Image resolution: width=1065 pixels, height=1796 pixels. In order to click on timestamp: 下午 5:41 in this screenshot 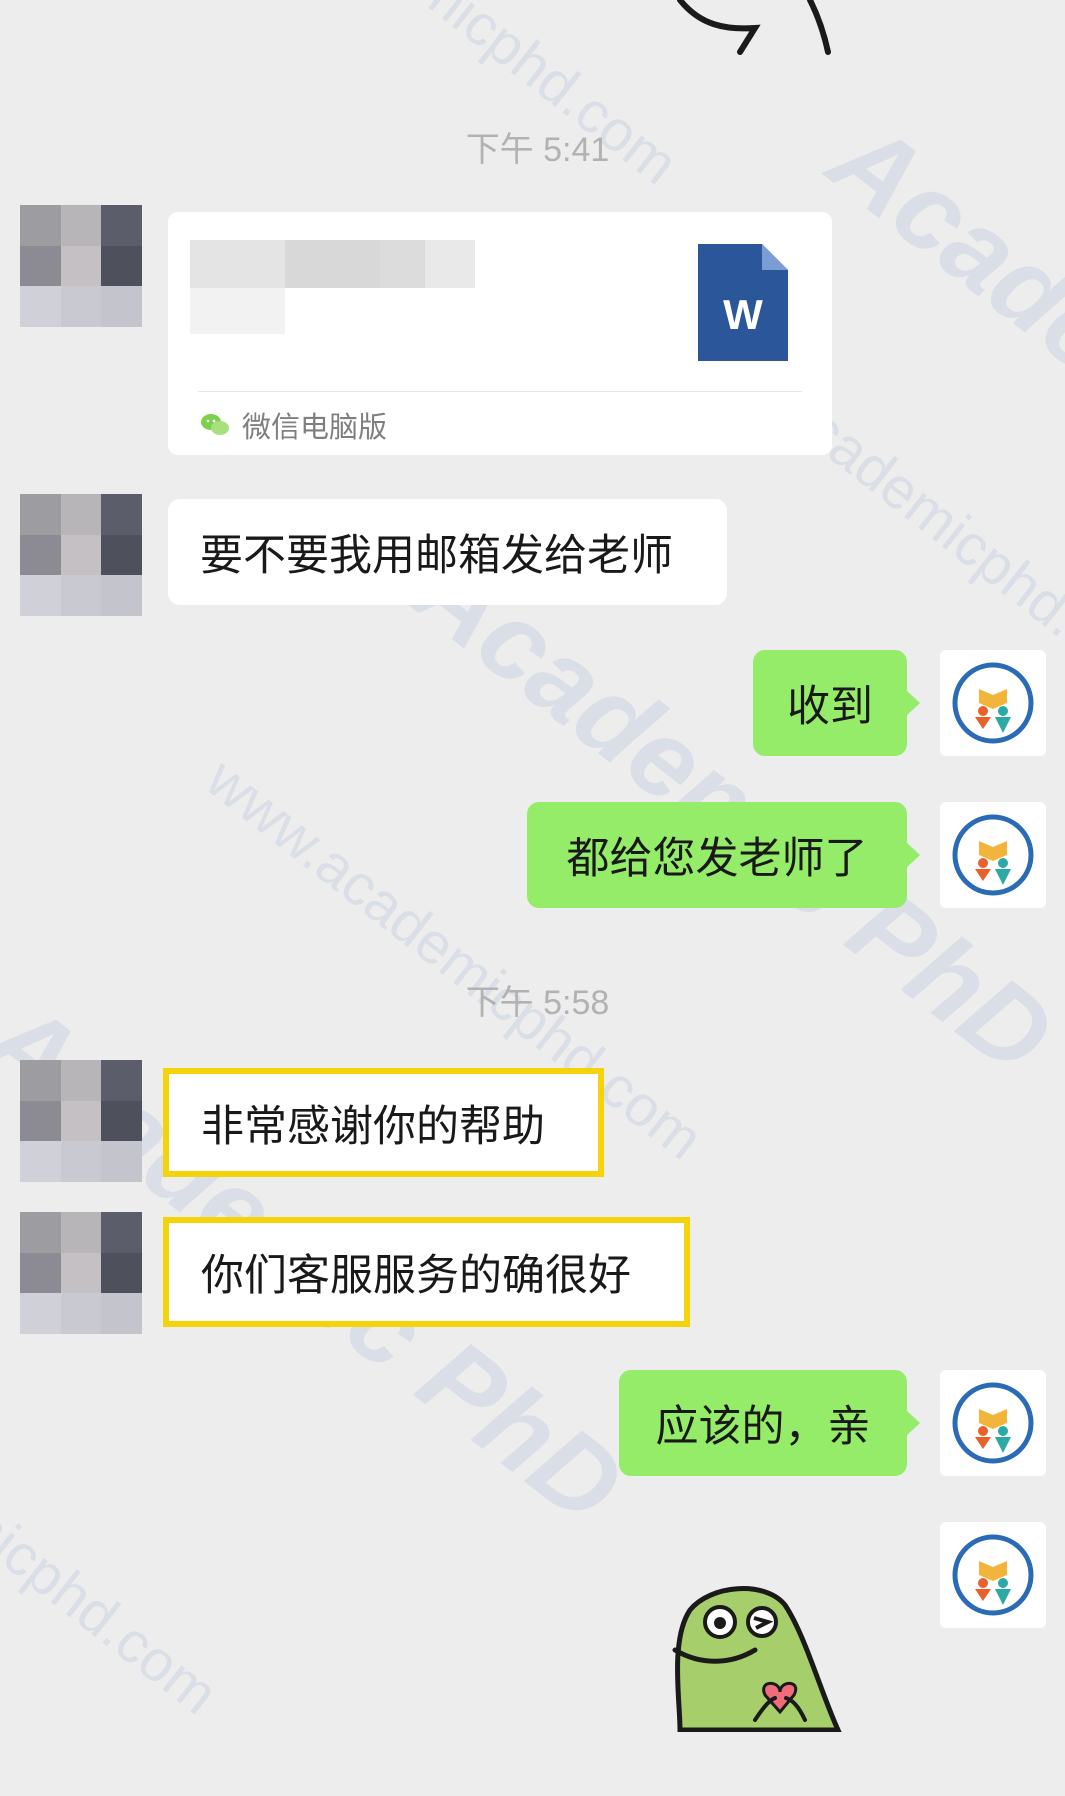, I will do `click(537, 150)`.